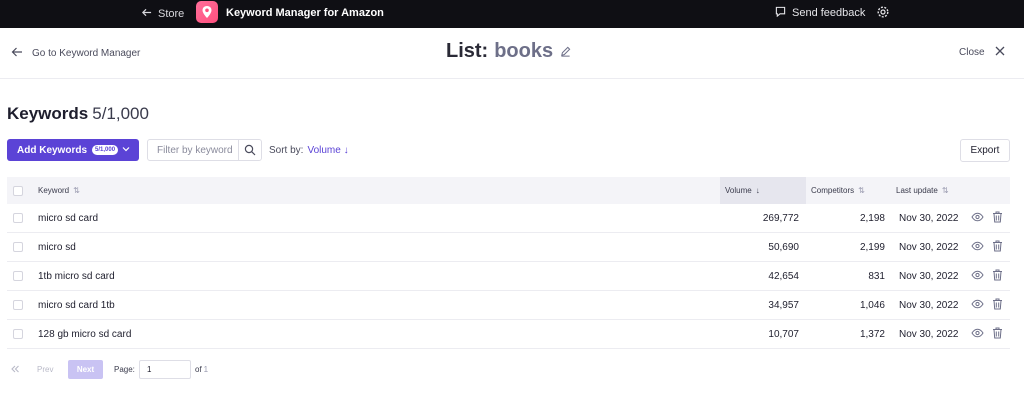  I want to click on close-button: Close, so click(982, 52).